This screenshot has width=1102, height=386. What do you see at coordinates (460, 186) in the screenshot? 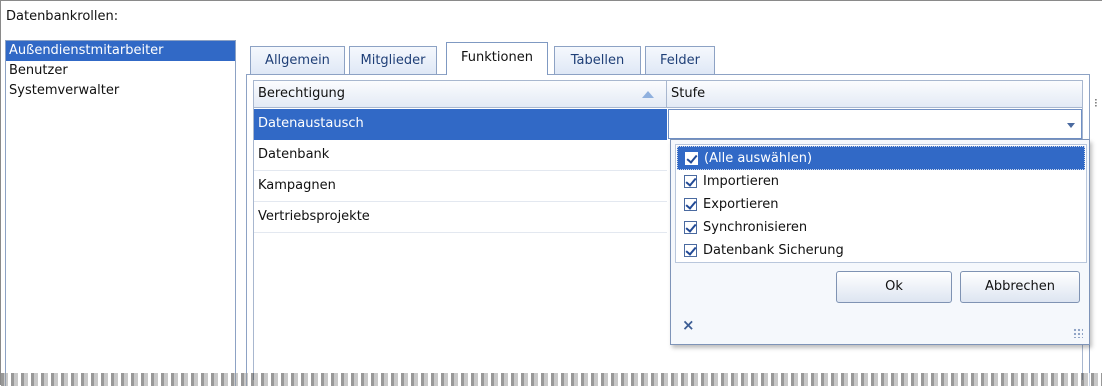
I see `grid-row: Kampagnen` at bounding box center [460, 186].